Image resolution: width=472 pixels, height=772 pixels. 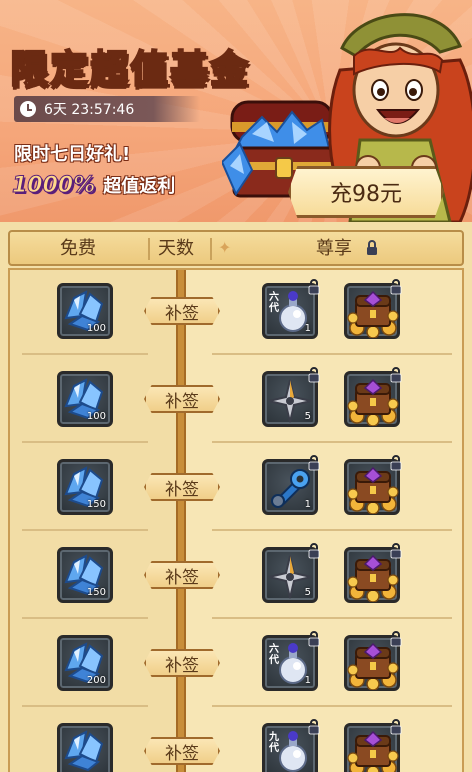 What do you see at coordinates (130, 69) in the screenshot?
I see `banner-title: 限定超值基金` at bounding box center [130, 69].